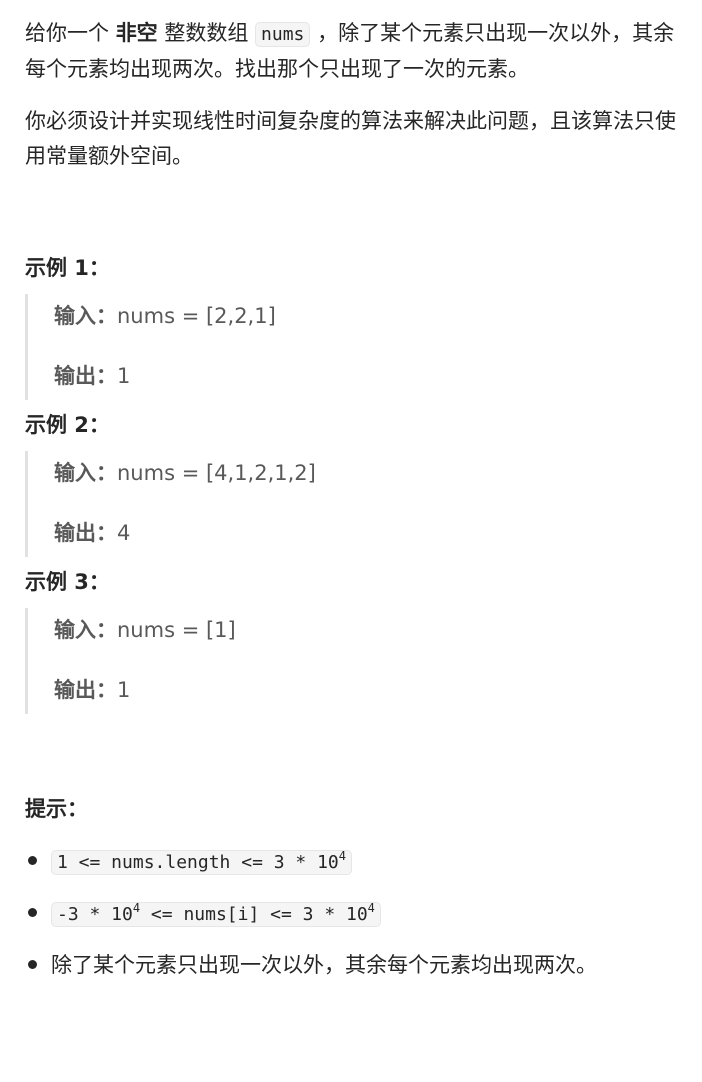  Describe the element at coordinates (324, 965) in the screenshot. I see `hint-3-text: 除了某个元素只出现一次以外，其余每个元素均出现两次。` at that location.